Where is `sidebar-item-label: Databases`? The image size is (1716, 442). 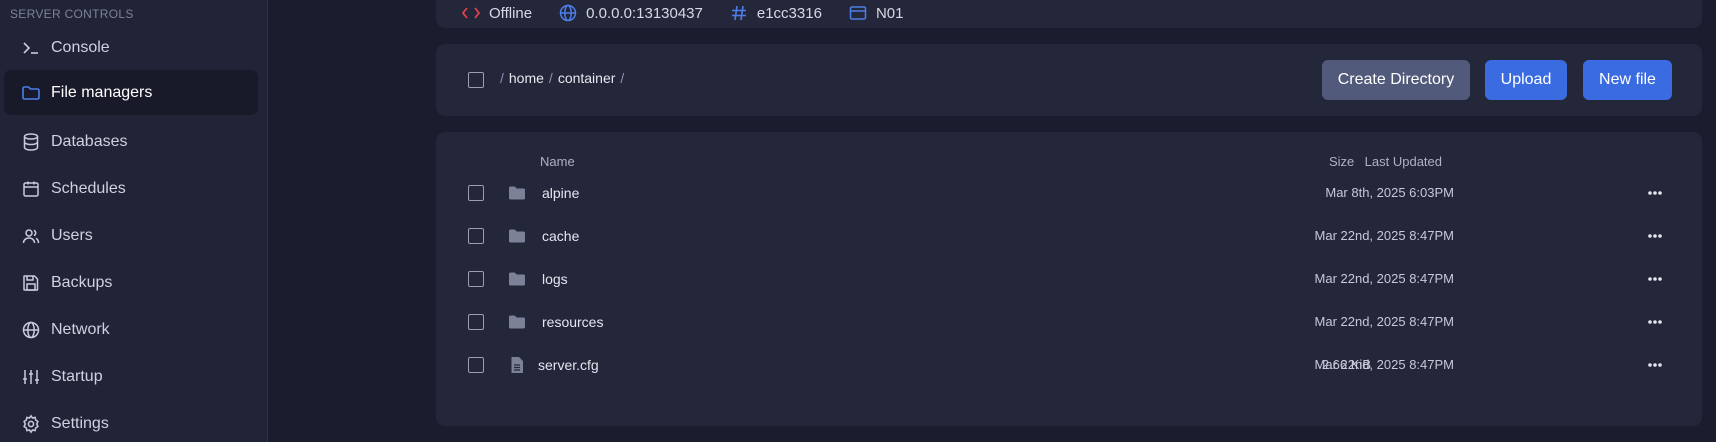 sidebar-item-label: Databases is located at coordinates (89, 141).